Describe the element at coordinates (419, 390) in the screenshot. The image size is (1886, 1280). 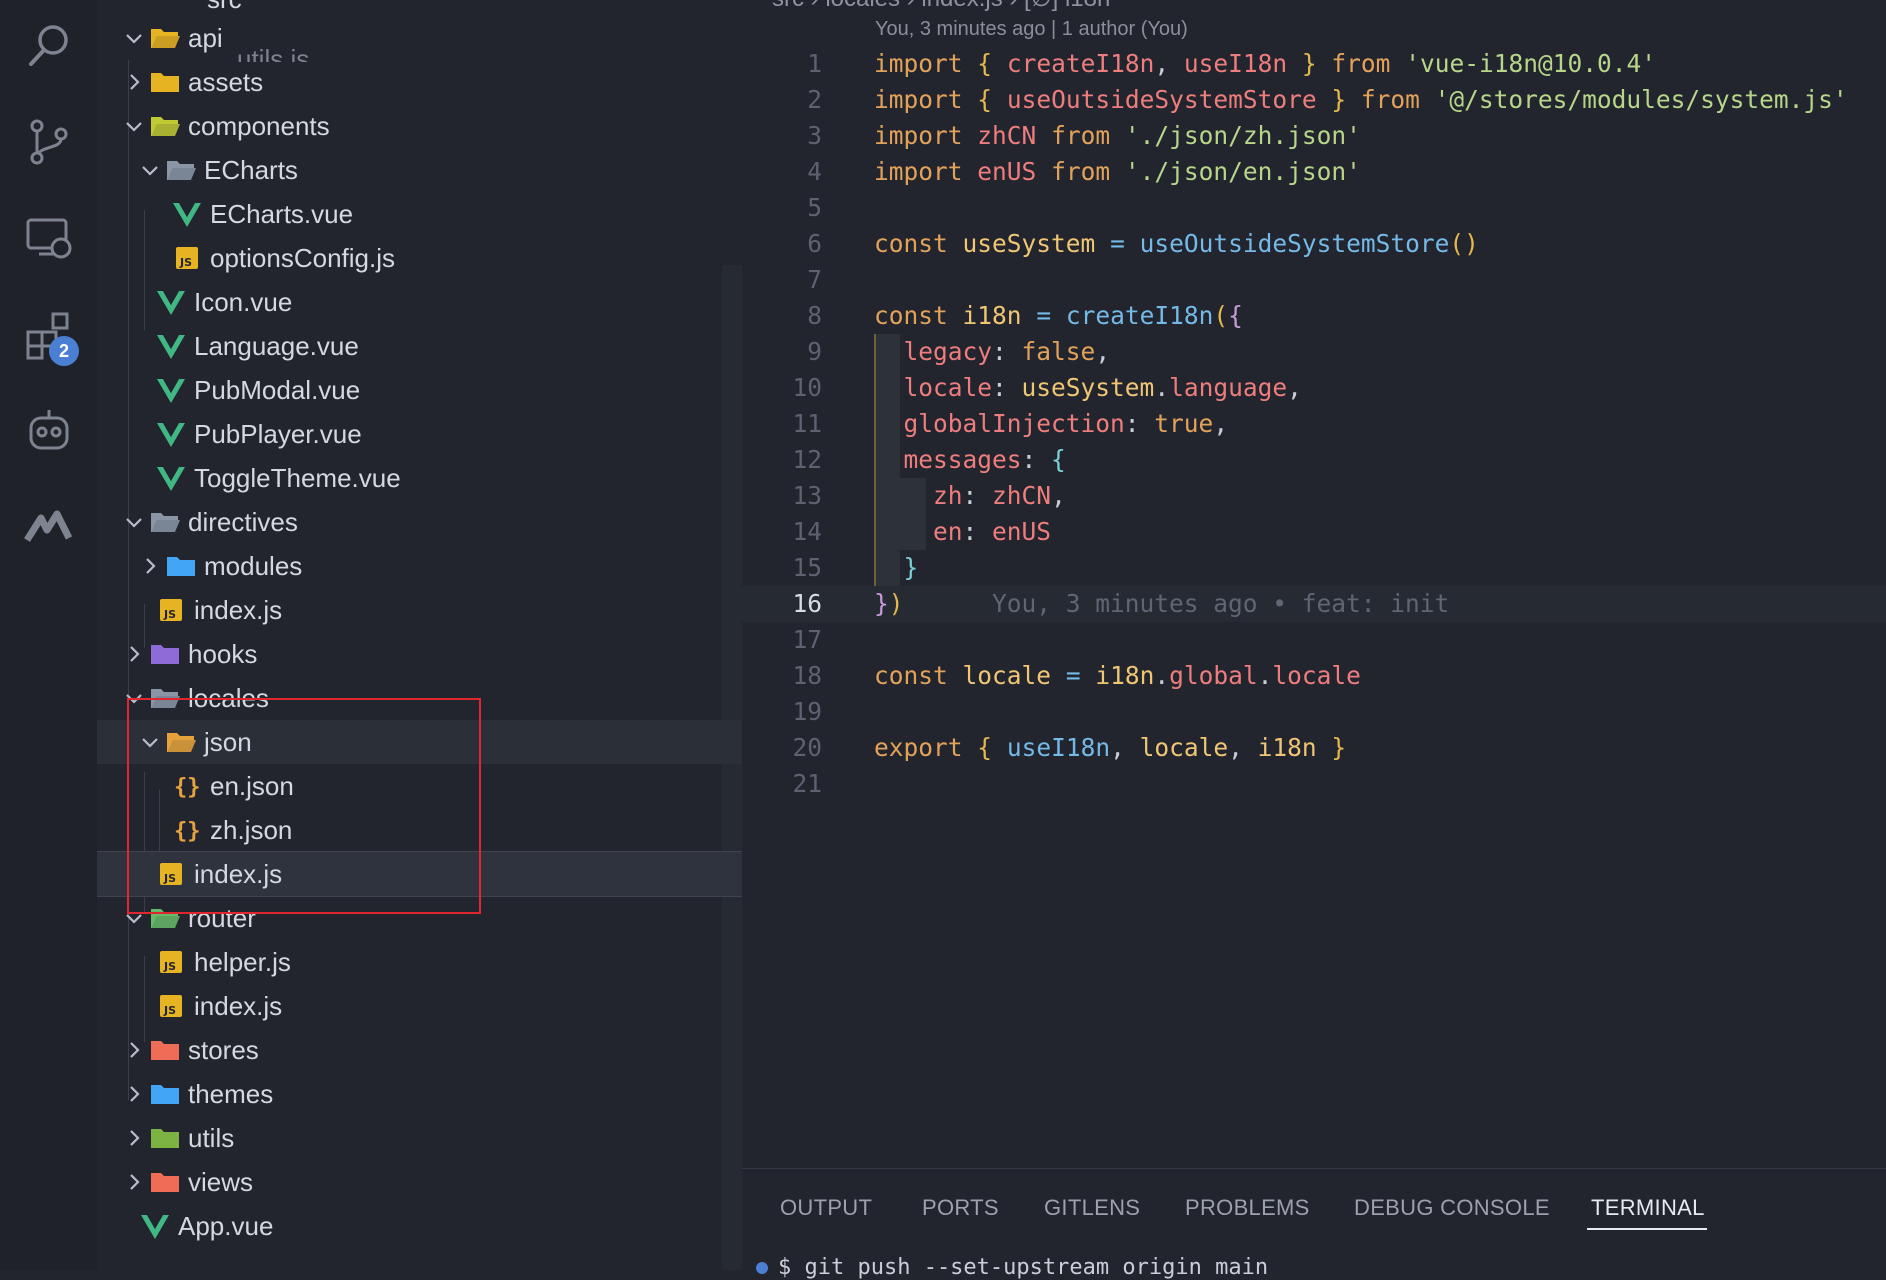
I see `file-row-pubmodal-vue: PubModal.vue` at that location.